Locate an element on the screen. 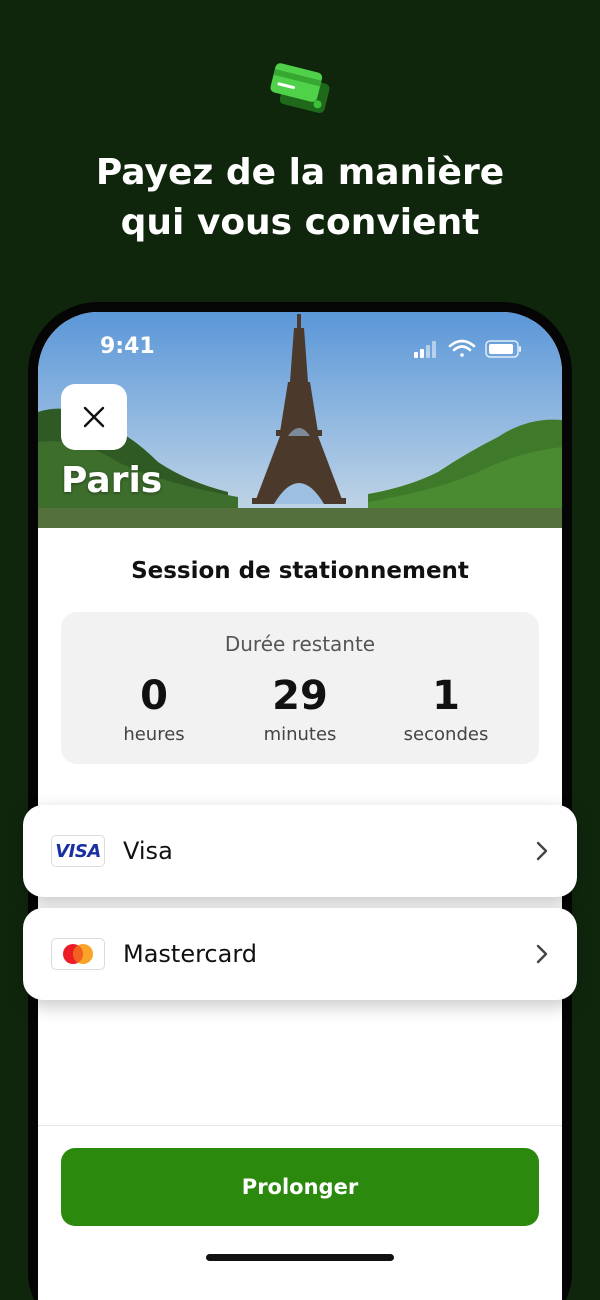 Image resolution: width=600 pixels, height=1300 pixels. session-title: Session de stationnement is located at coordinates (300, 571).